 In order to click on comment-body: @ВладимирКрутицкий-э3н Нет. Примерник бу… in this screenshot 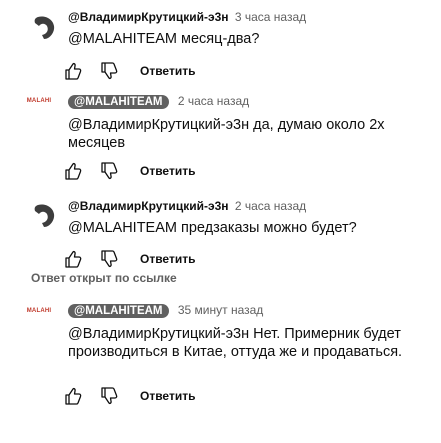, I will do `click(235, 343)`.